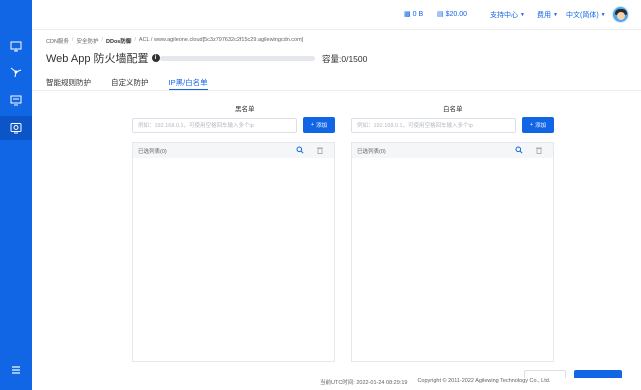 This screenshot has width=641, height=390. Describe the element at coordinates (322, 126) in the screenshot. I see `blacklist-add-label: 添加` at that location.